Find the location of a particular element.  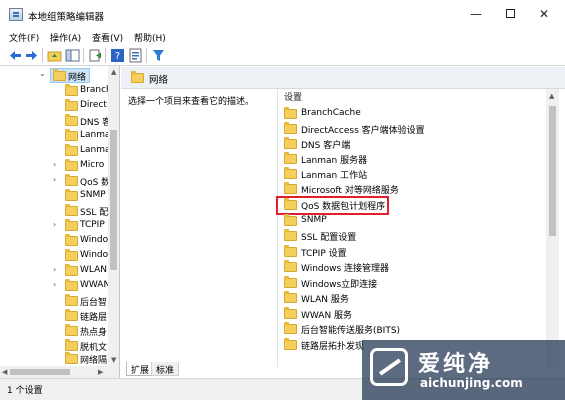

list-vertical-scrollbar: ▲ is located at coordinates (552, 228).